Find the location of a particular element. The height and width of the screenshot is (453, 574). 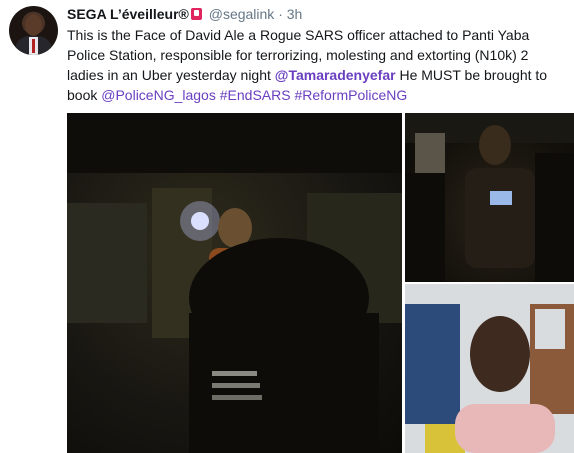

photo-officer-selfie is located at coordinates (489, 368).